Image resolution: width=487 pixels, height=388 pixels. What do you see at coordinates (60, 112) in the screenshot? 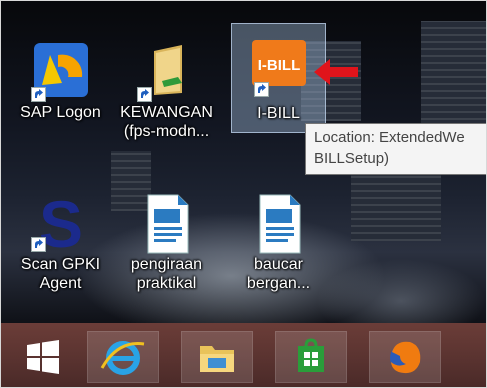
I see `desktop-icon-label: SAP Logon` at bounding box center [60, 112].